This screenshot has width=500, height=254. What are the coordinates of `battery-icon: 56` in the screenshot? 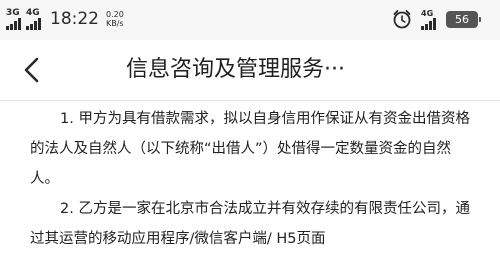 It's located at (463, 19).